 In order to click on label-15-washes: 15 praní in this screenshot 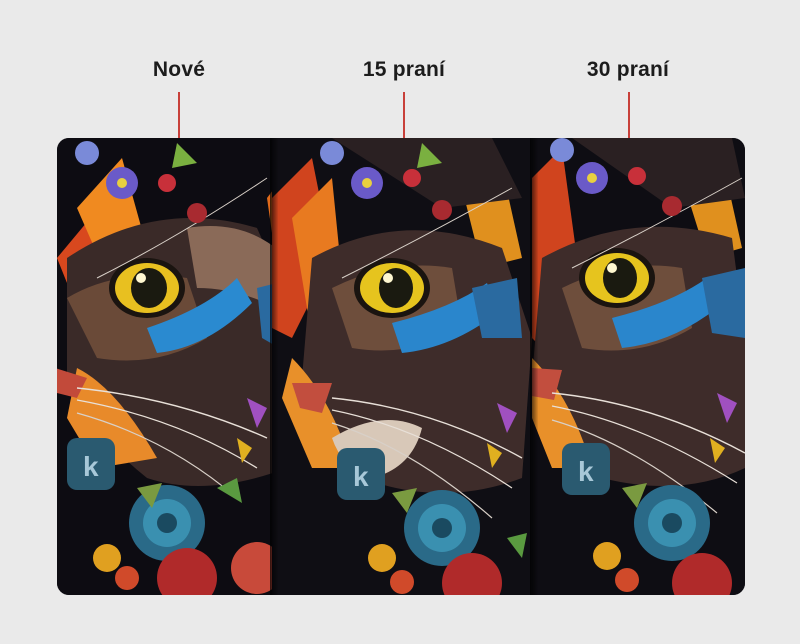, I will do `click(404, 69)`.